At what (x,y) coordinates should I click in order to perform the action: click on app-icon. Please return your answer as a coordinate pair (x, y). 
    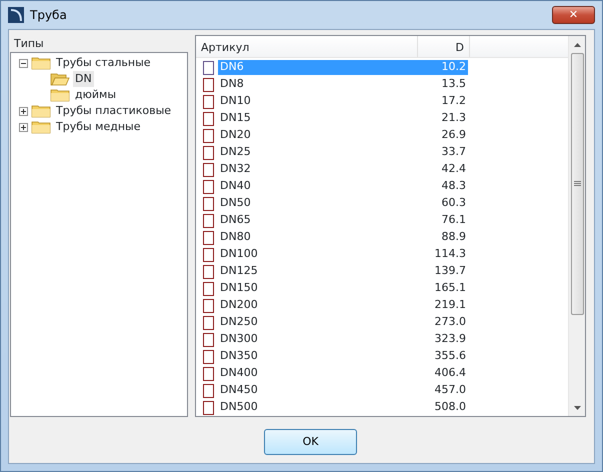
    Looking at the image, I should click on (16, 15).